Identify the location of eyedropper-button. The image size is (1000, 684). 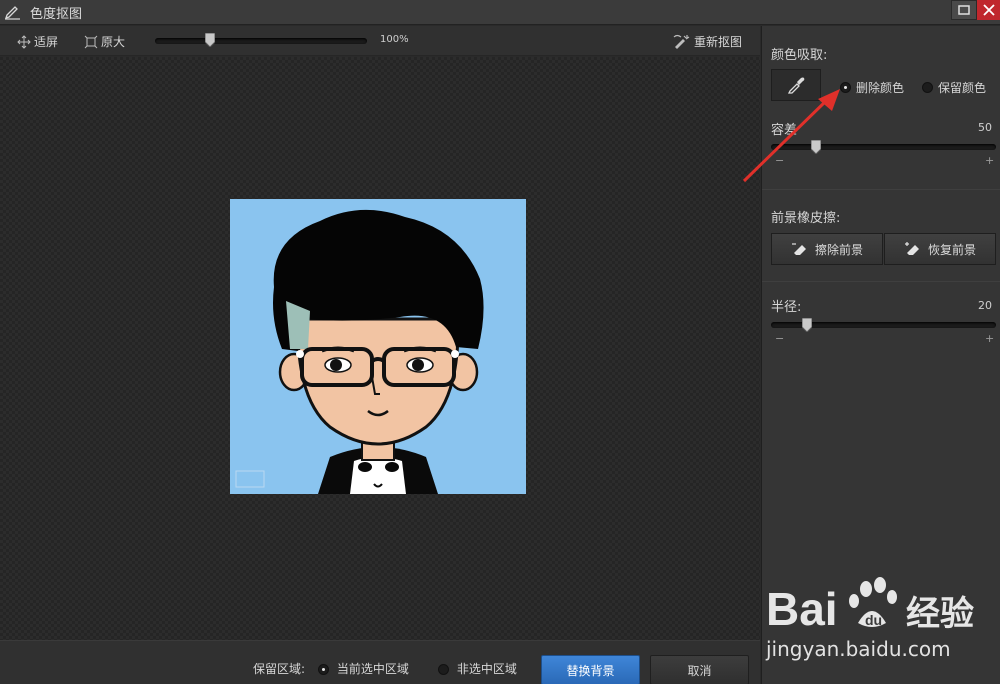
(796, 85).